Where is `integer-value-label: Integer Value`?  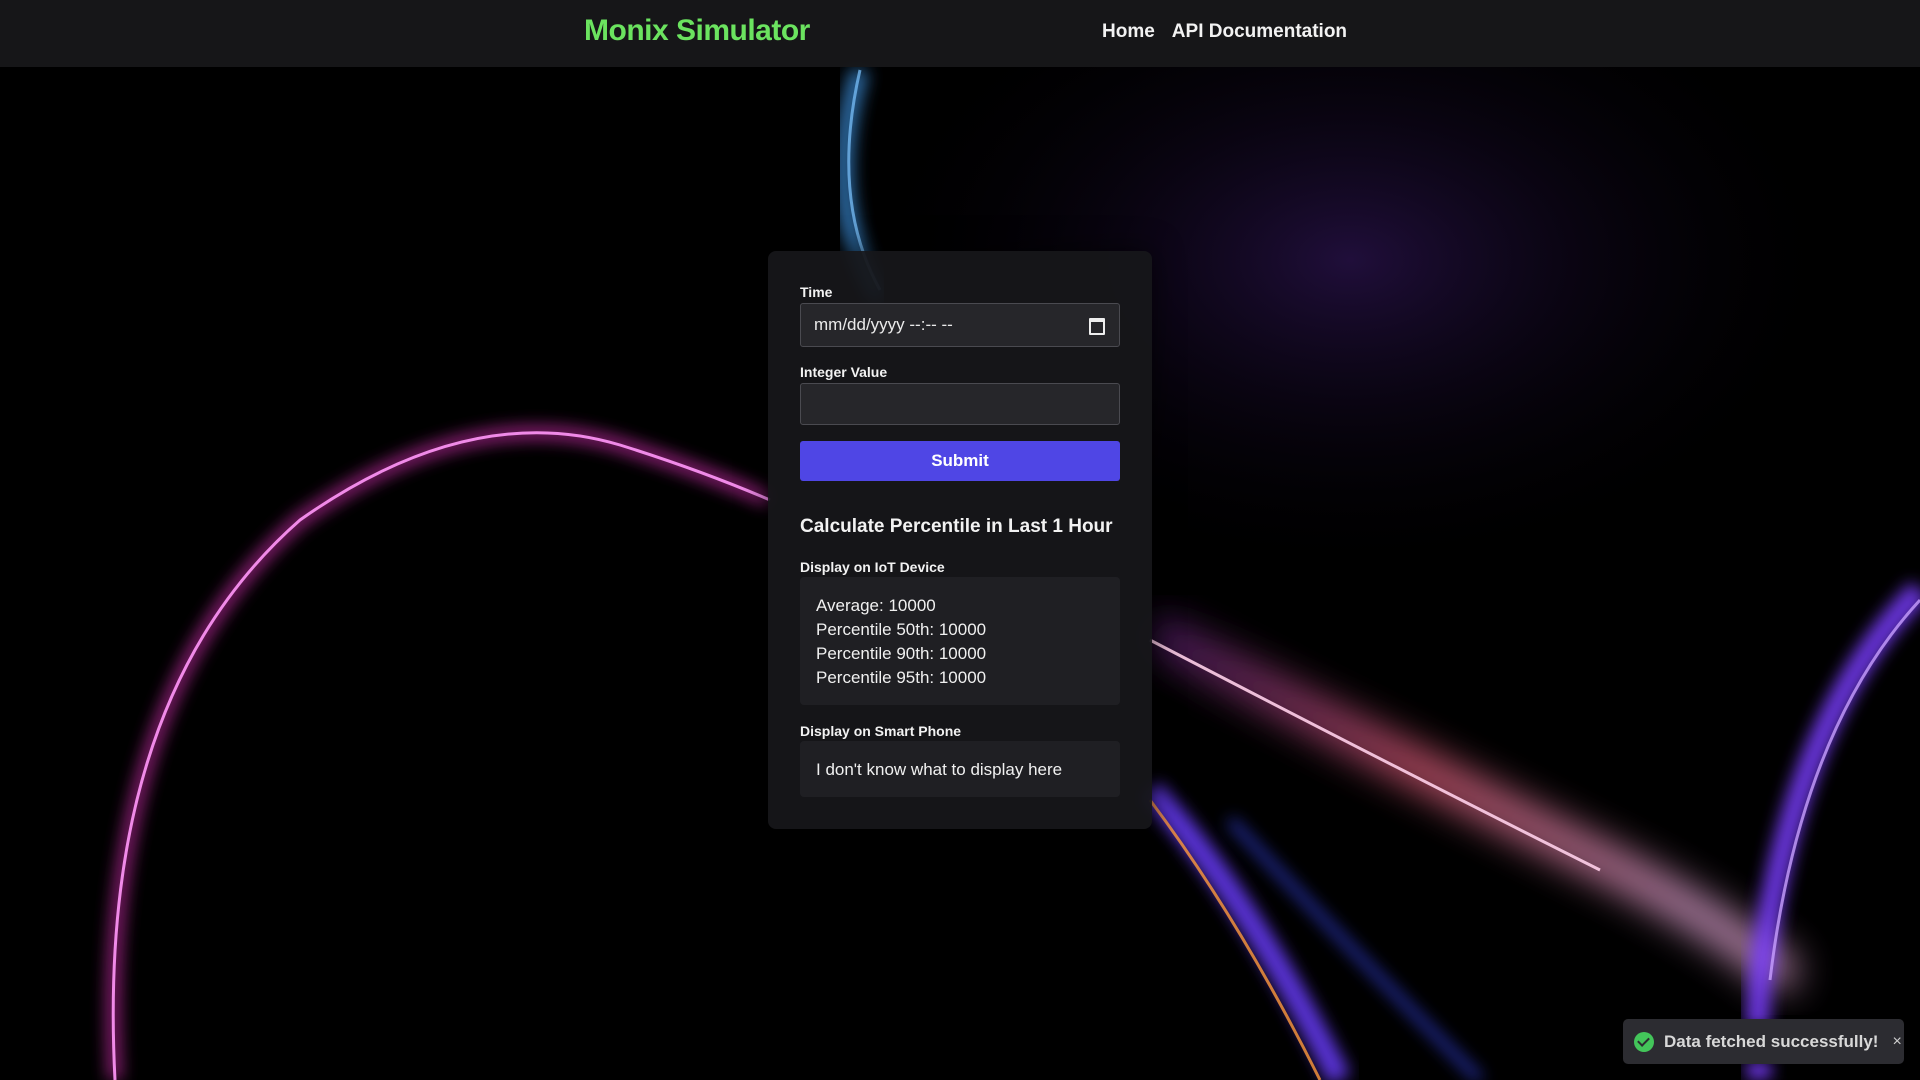 integer-value-label: Integer Value is located at coordinates (844, 372).